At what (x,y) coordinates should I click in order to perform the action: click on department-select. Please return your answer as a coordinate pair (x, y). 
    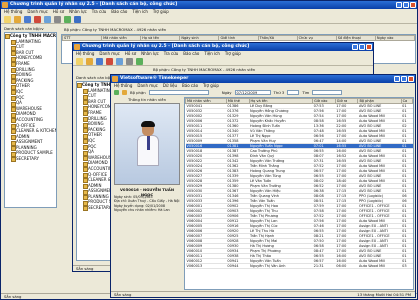
    Looking at the image, I should click on (178, 92).